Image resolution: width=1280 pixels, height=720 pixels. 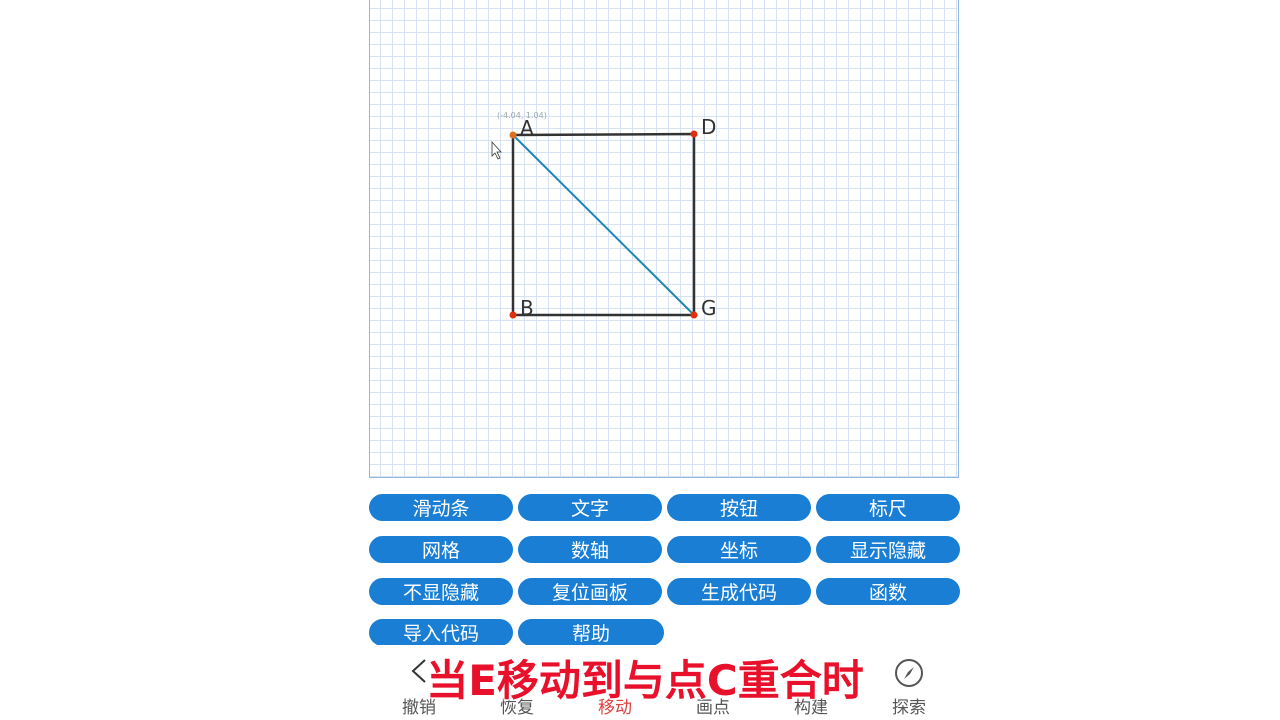 What do you see at coordinates (441, 632) in the screenshot?
I see `import-code-button: 导入代码` at bounding box center [441, 632].